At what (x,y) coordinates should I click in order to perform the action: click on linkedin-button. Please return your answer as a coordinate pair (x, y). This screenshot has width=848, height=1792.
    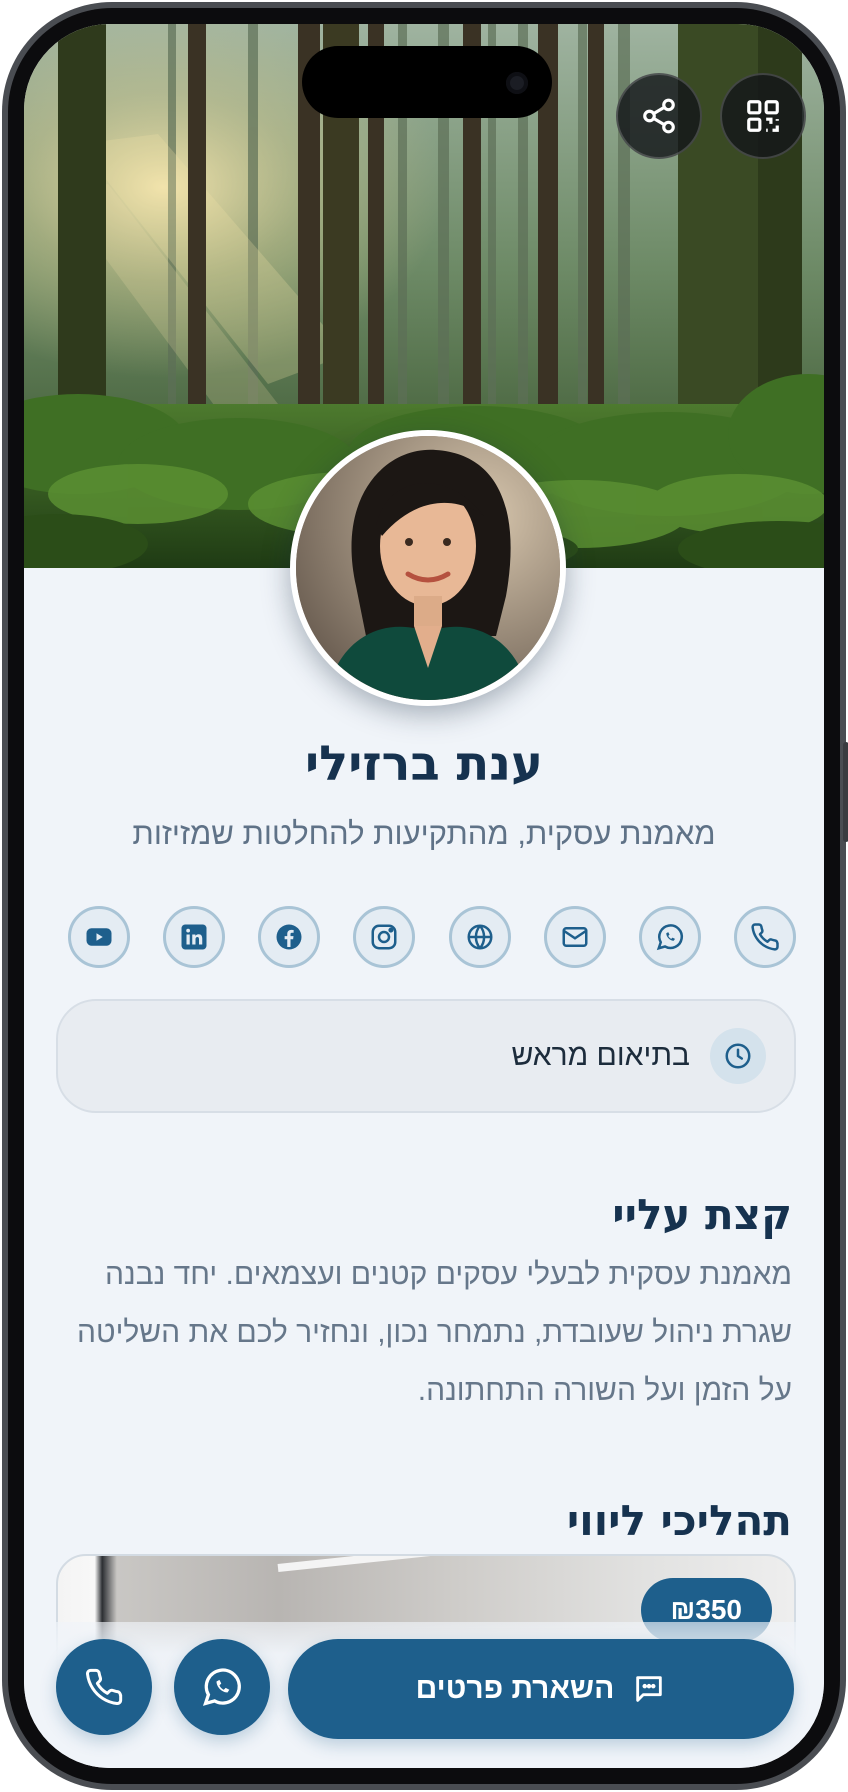
    Looking at the image, I should click on (194, 937).